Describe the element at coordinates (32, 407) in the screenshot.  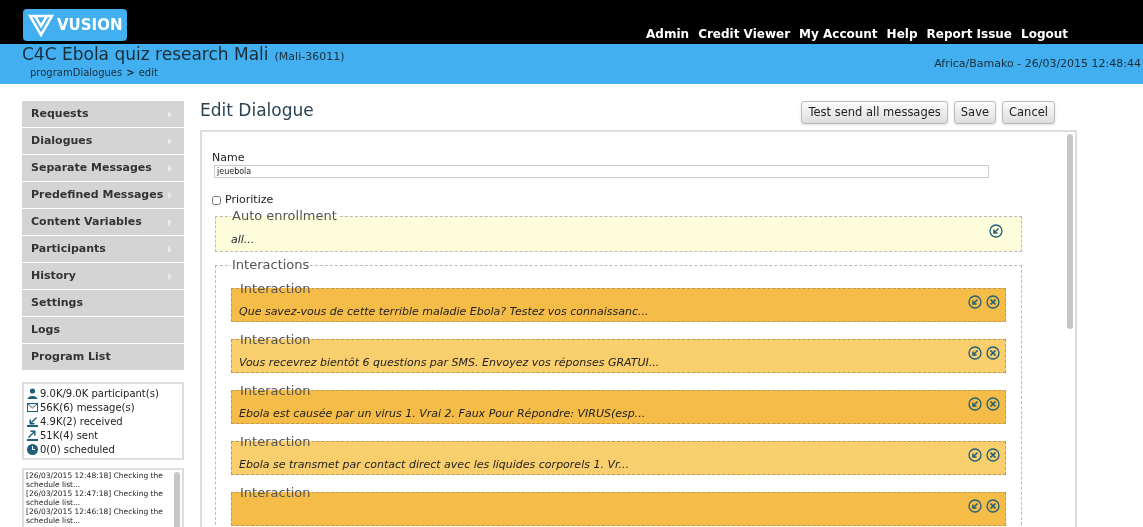
I see `envelope-icon` at that location.